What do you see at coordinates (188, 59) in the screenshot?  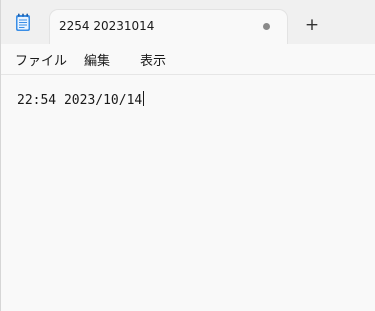 I see `menu-bar: ファイル 編集 表示` at bounding box center [188, 59].